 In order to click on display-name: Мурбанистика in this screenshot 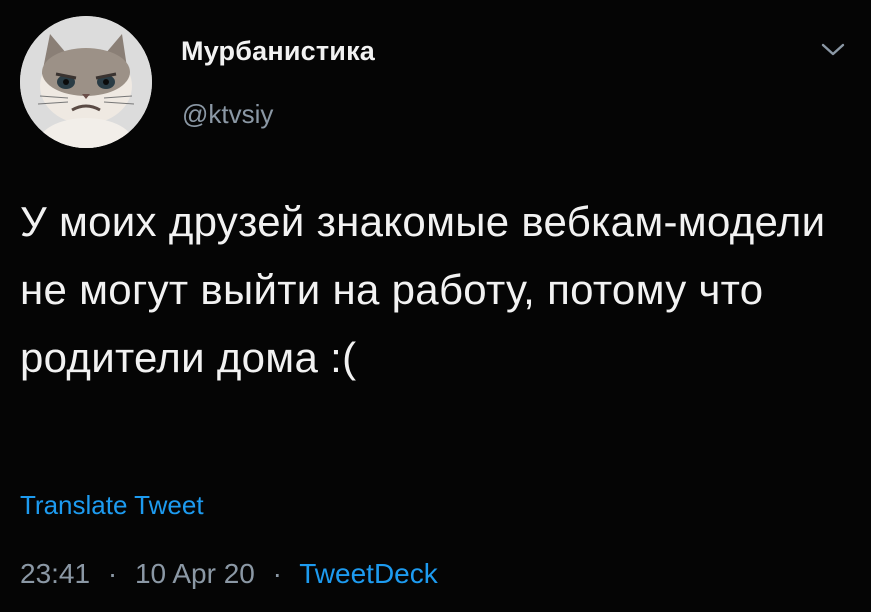, I will do `click(278, 51)`.